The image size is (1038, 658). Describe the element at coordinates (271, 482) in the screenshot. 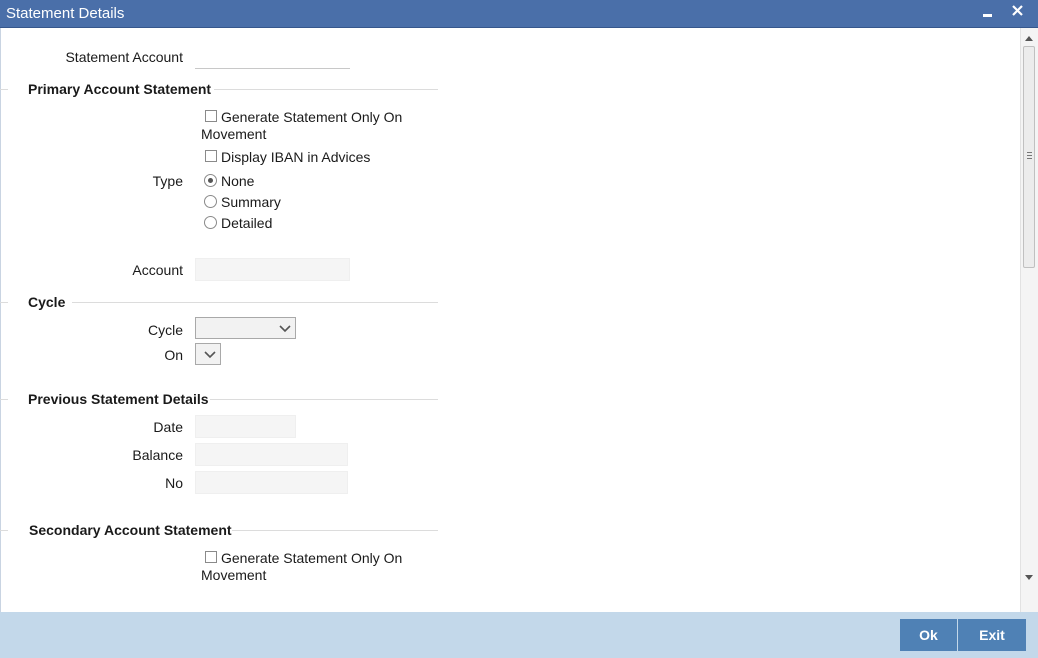

I see `no-field` at that location.